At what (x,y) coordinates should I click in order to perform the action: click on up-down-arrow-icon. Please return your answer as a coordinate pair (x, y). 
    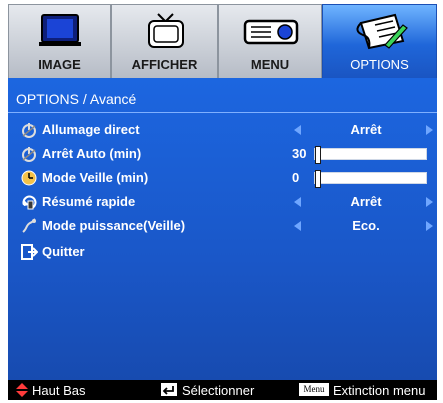
    Looking at the image, I should click on (22, 390).